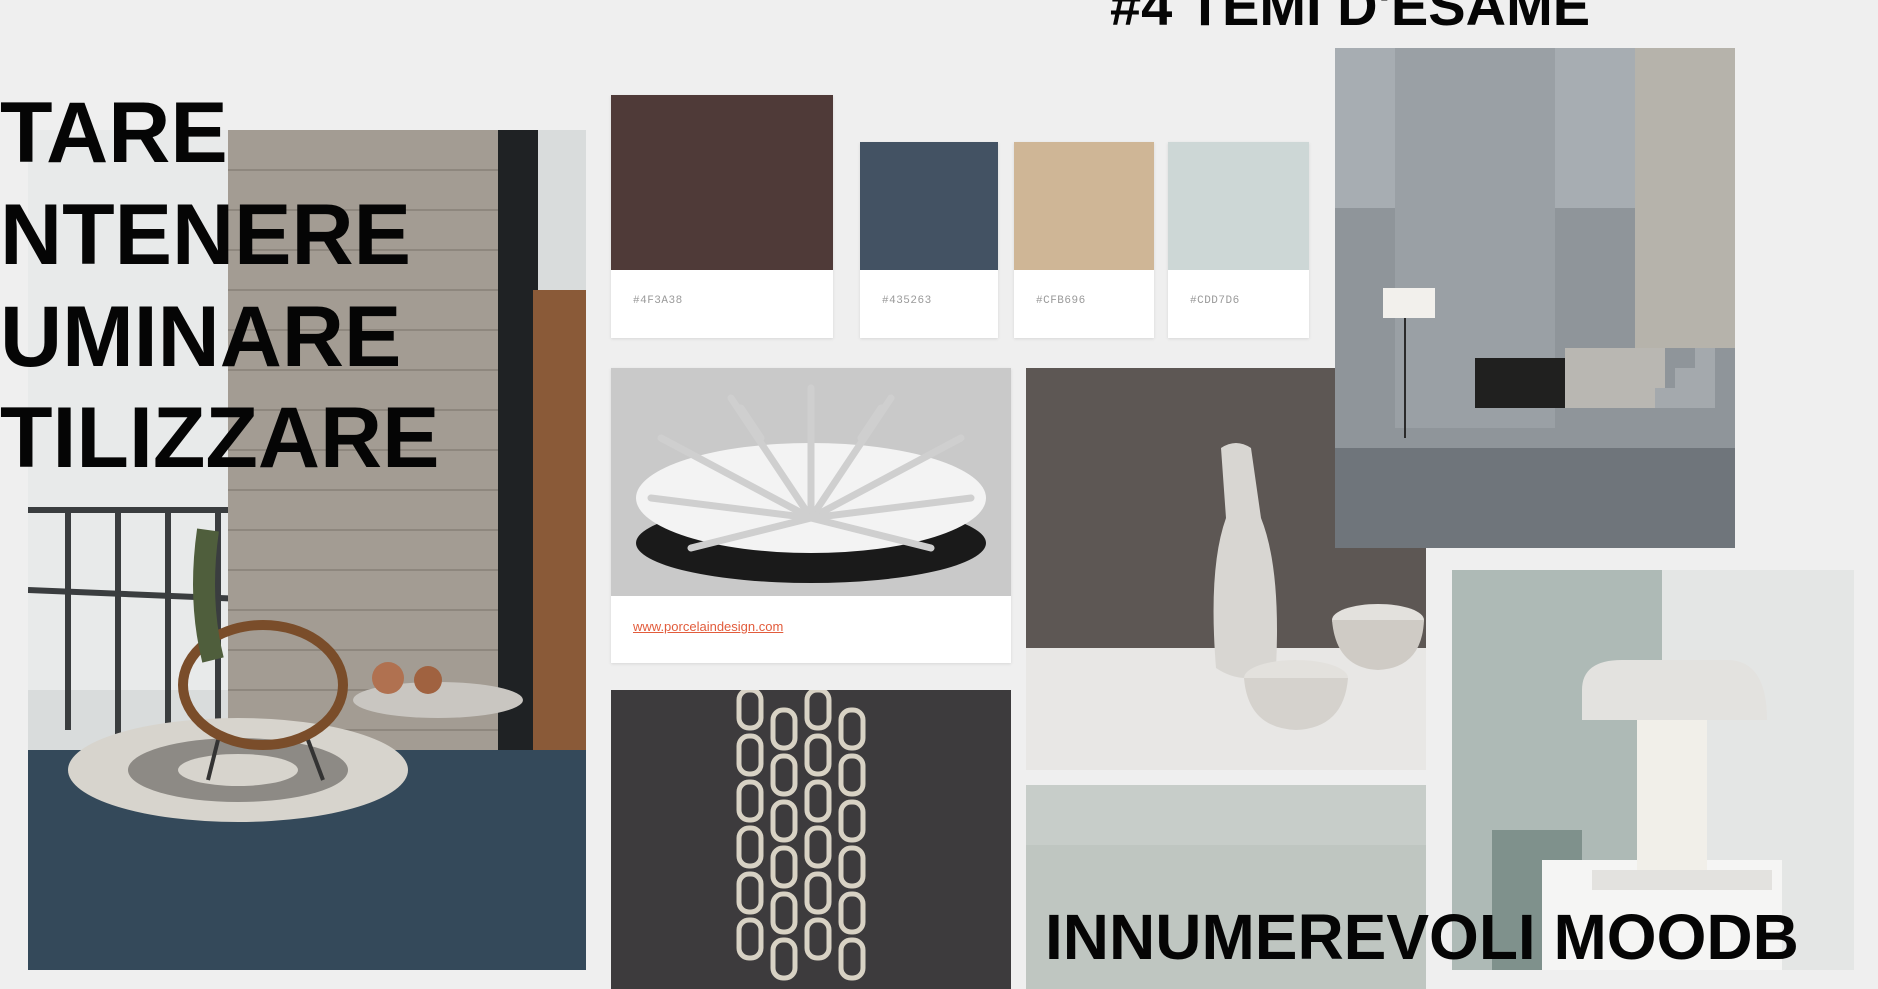 The width and height of the screenshot is (1878, 989). Describe the element at coordinates (220, 438) in the screenshot. I see `verb-line-4: TILIZZARE` at that location.